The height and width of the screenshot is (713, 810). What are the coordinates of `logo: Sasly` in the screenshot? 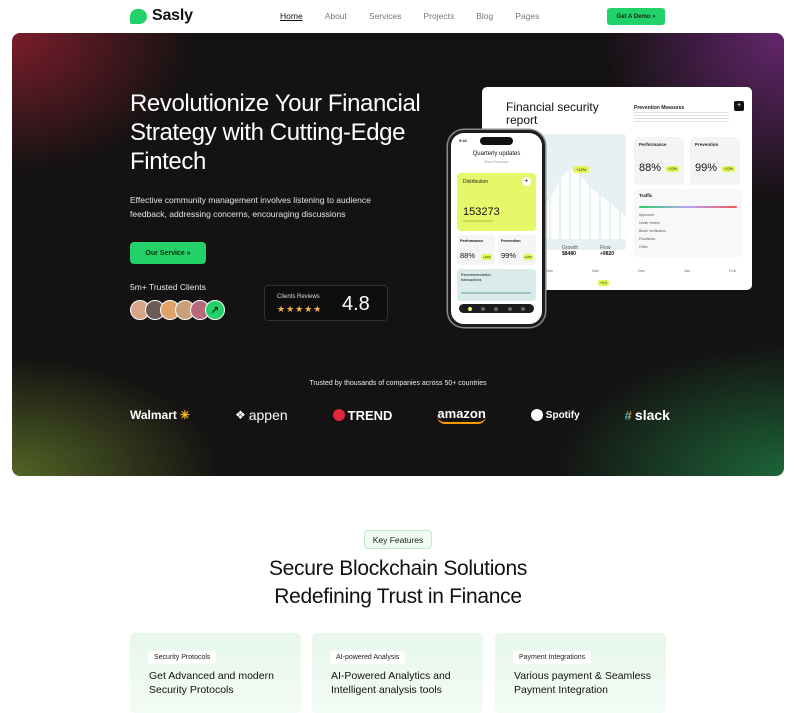 It's located at (161, 16).